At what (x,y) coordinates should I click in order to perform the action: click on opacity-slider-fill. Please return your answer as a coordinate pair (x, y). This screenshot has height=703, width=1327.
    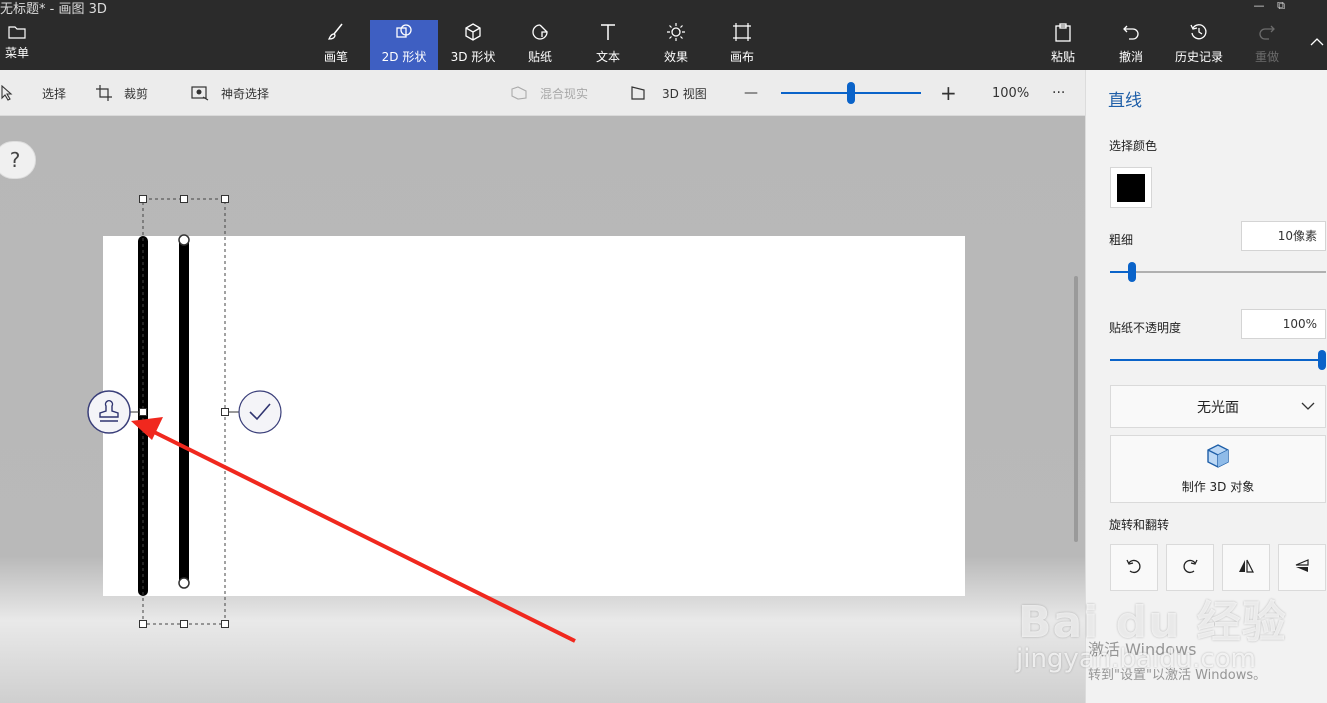
    Looking at the image, I should click on (1218, 360).